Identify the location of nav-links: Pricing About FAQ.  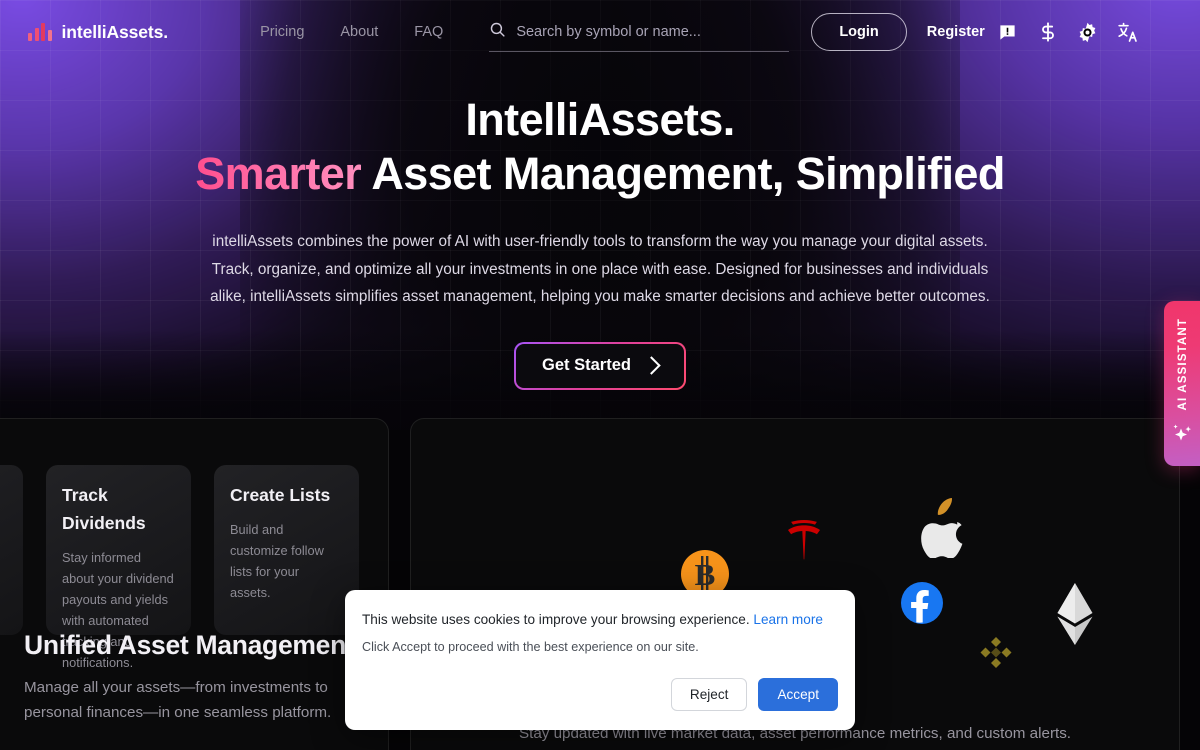
(351, 32).